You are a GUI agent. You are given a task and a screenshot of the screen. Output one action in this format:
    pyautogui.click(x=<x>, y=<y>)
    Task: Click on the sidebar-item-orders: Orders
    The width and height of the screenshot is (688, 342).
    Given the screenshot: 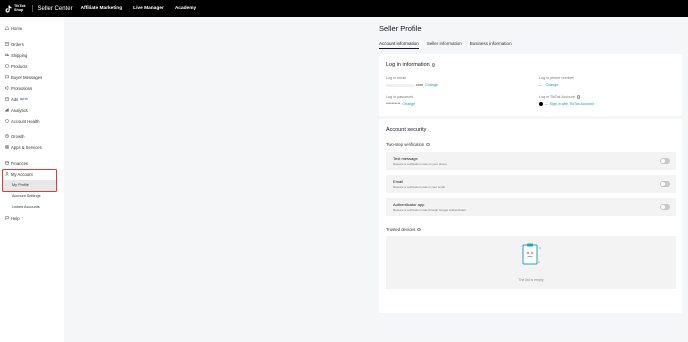 What is the action you would take?
    pyautogui.click(x=14, y=44)
    